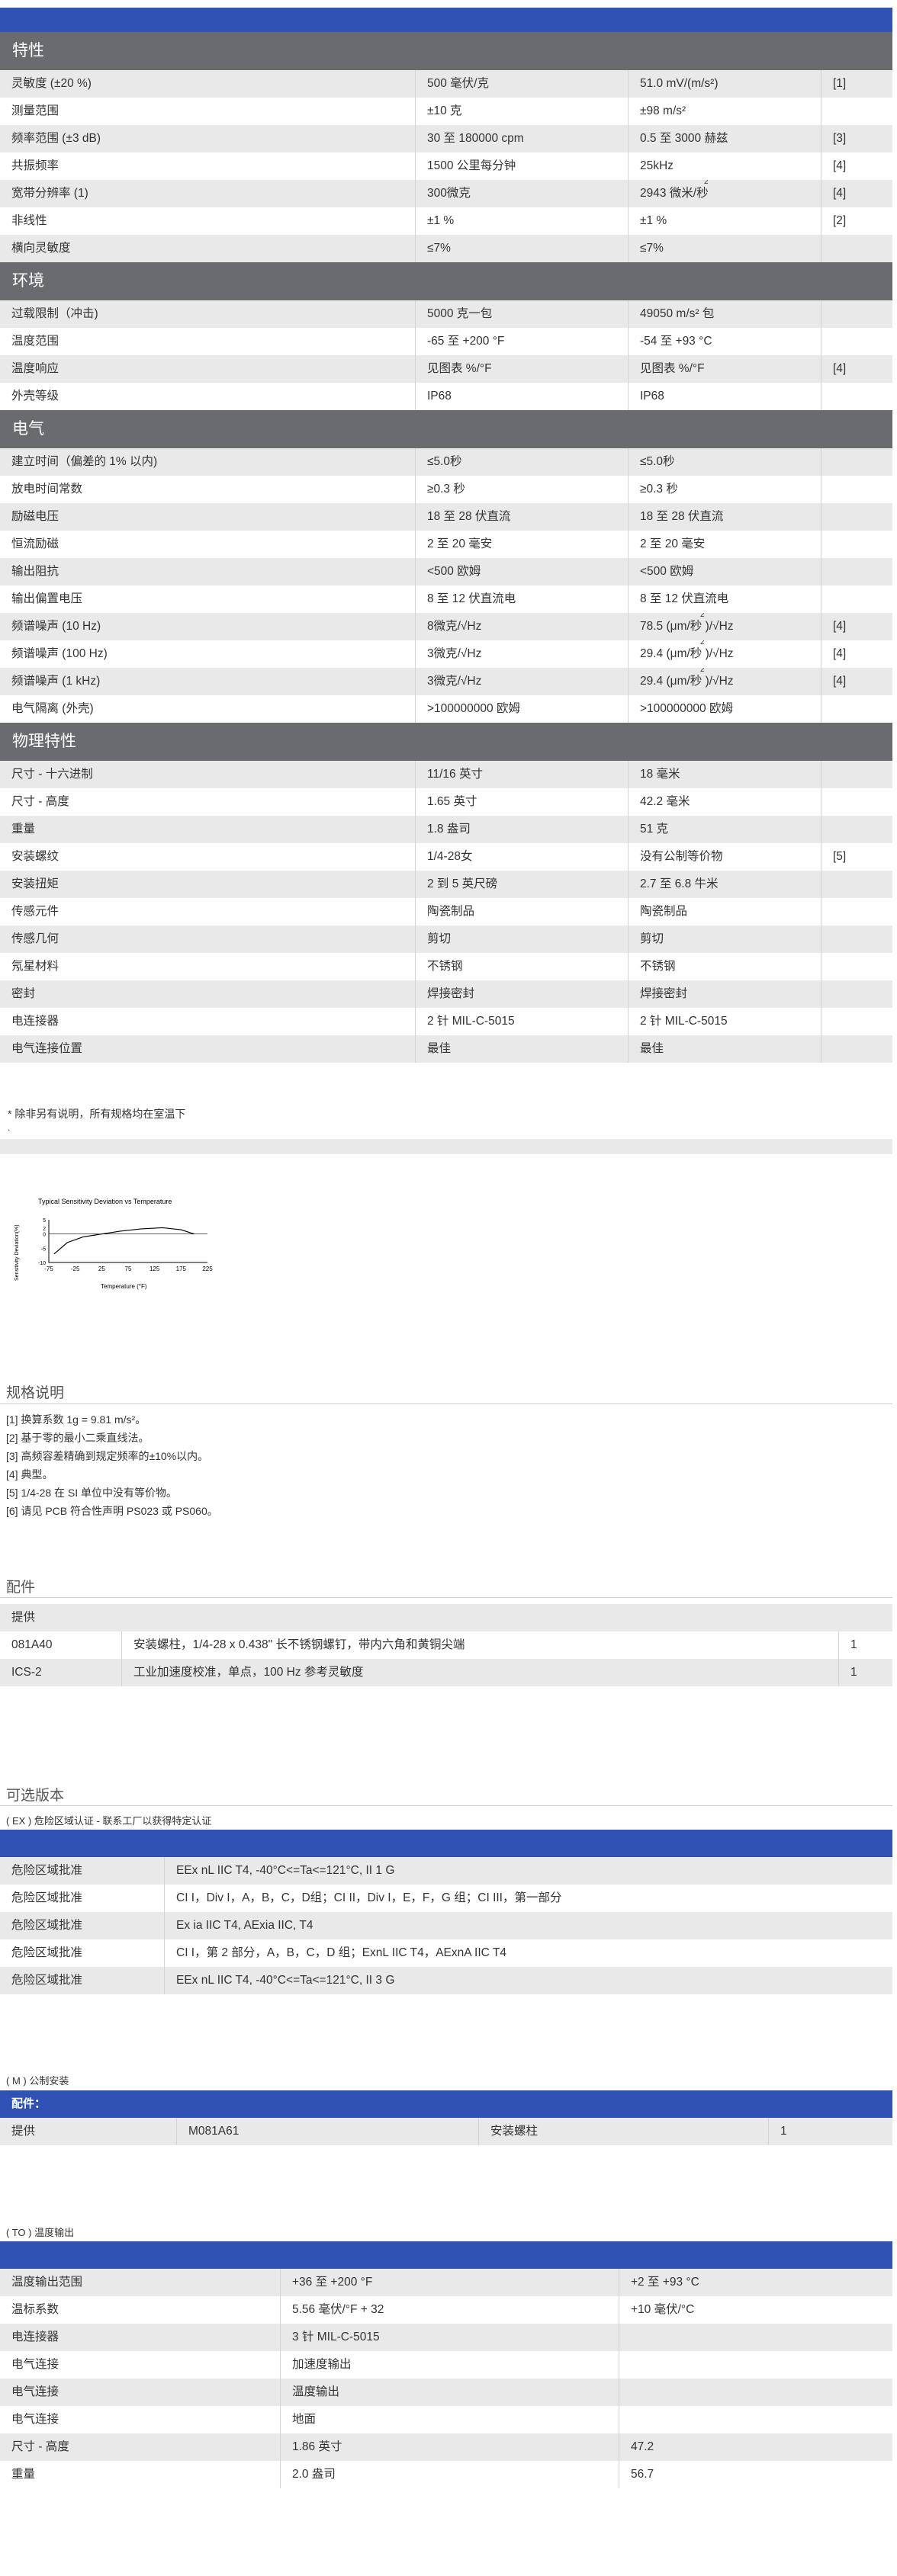  I want to click on spec-cell: ±1 %, so click(522, 221).